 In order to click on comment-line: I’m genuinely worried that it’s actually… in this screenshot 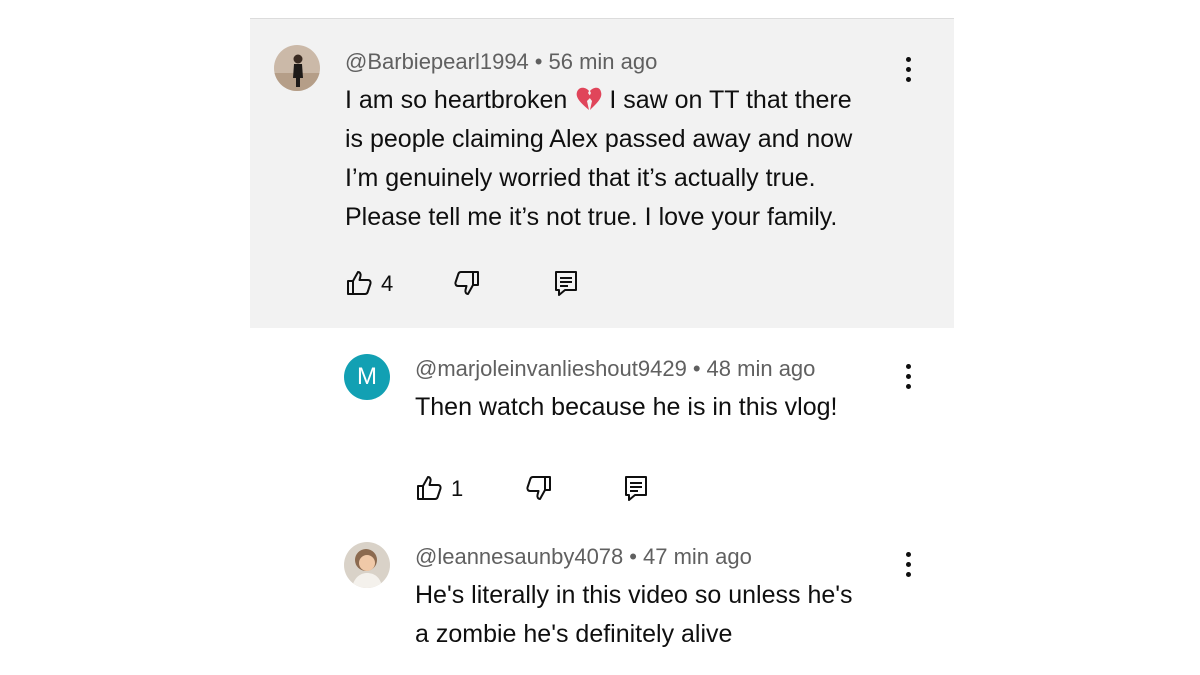, I will do `click(580, 178)`.